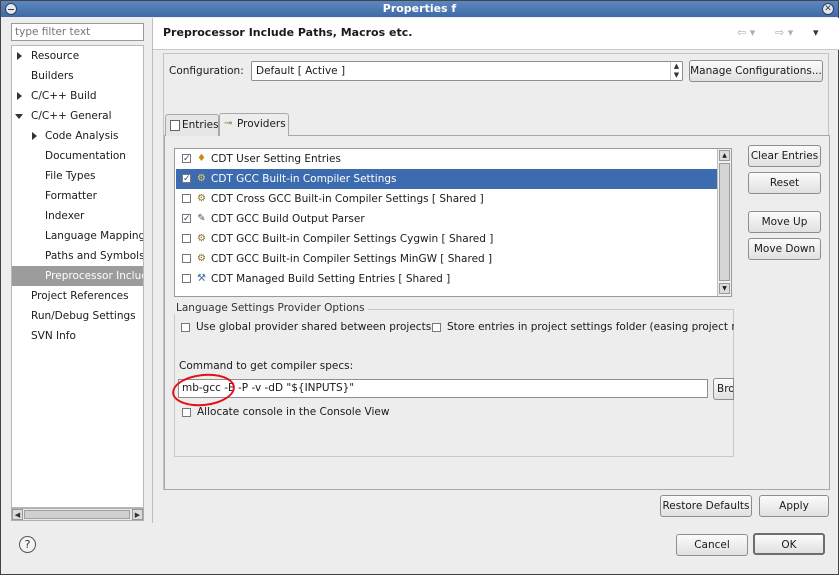 The image size is (839, 575). What do you see at coordinates (77, 256) in the screenshot?
I see `tree-item-paths-symbols: Paths and Symbols` at bounding box center [77, 256].